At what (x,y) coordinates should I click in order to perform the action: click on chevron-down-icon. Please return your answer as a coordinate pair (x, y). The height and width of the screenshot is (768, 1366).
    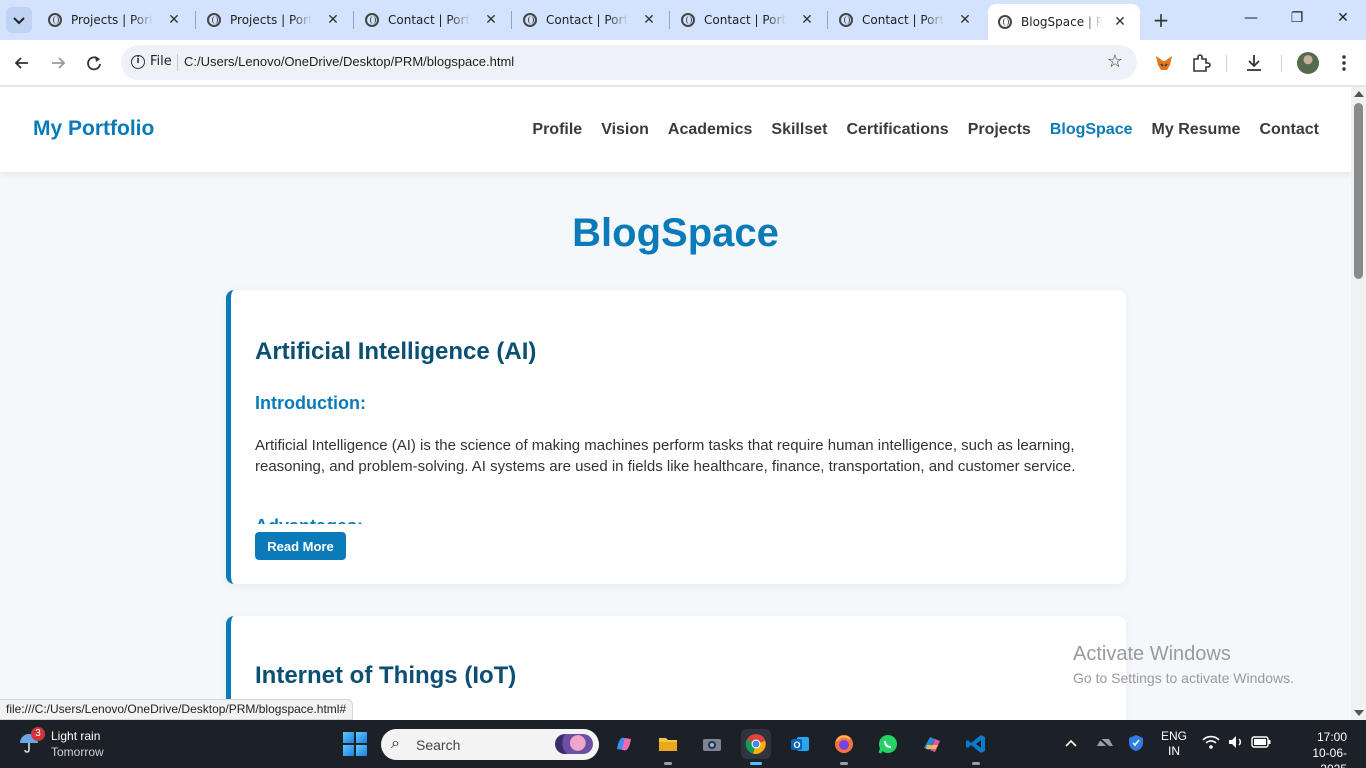
    Looking at the image, I should click on (19, 21).